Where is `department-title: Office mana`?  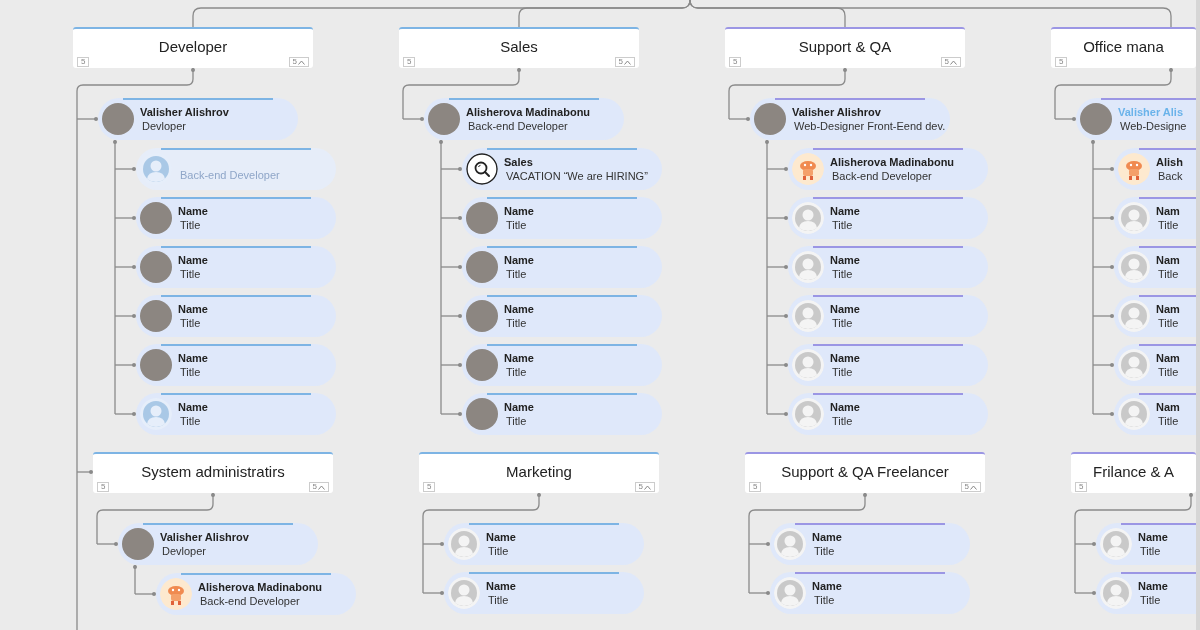 department-title: Office mana is located at coordinates (1123, 47).